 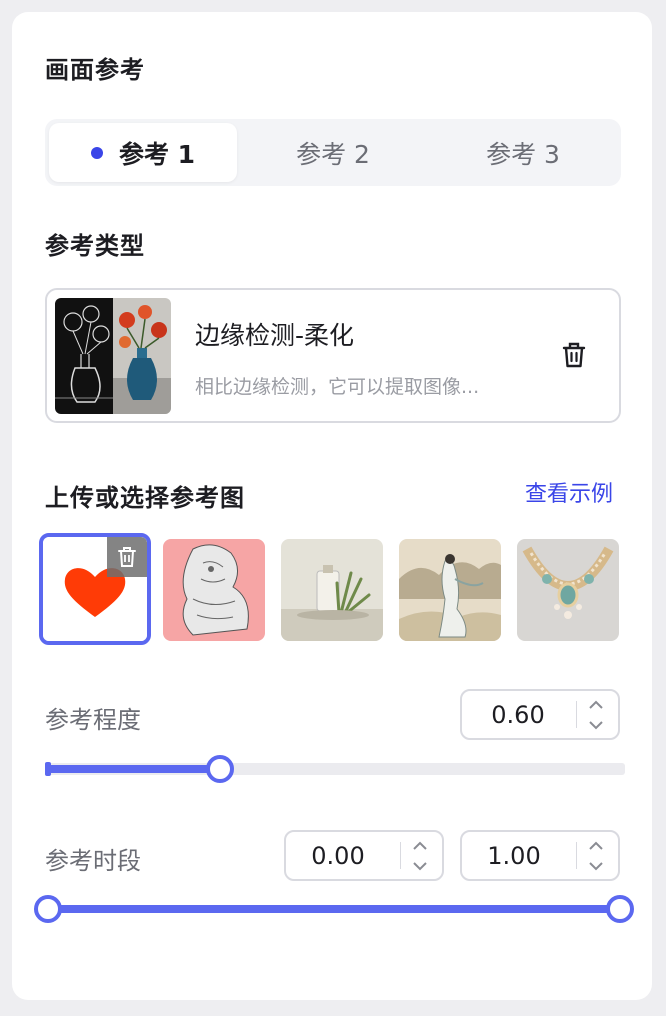 I want to click on tab-label: 参考 3, so click(x=523, y=154).